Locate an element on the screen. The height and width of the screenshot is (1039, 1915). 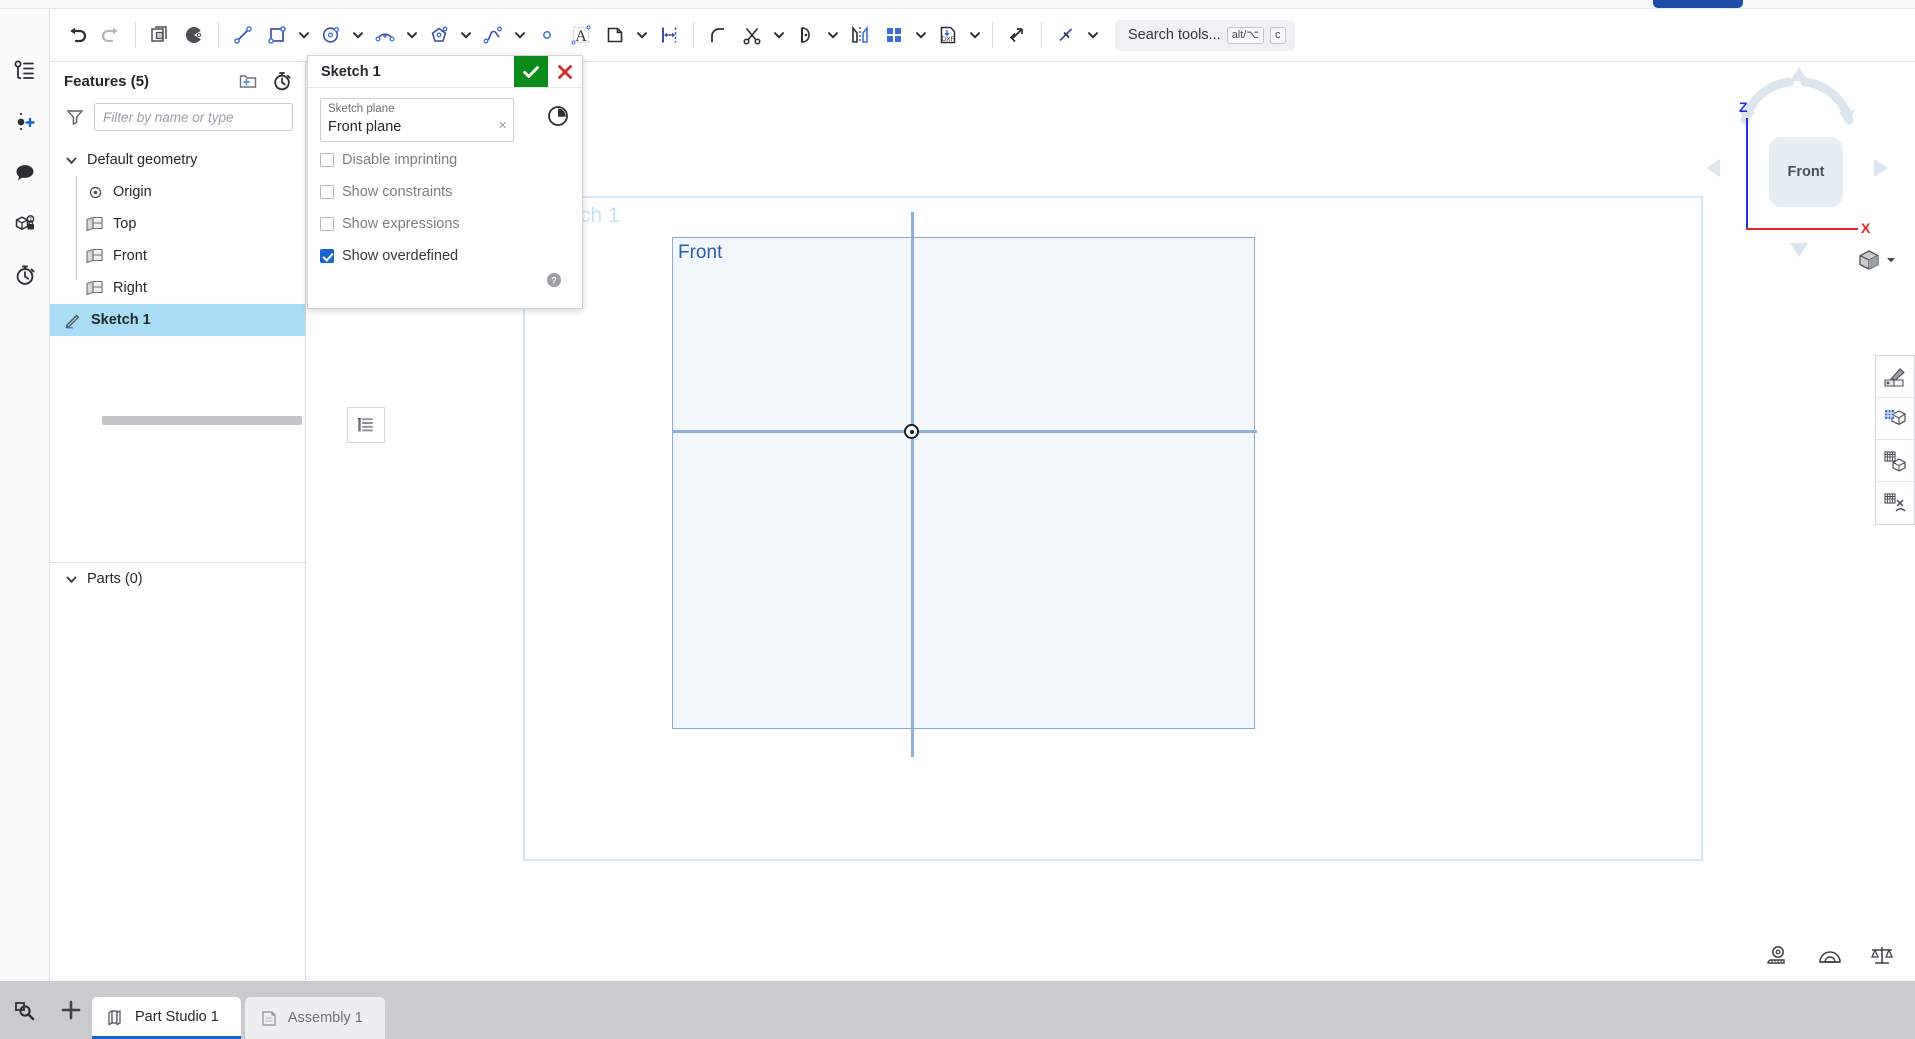
feature-list-icon is located at coordinates (25, 71).